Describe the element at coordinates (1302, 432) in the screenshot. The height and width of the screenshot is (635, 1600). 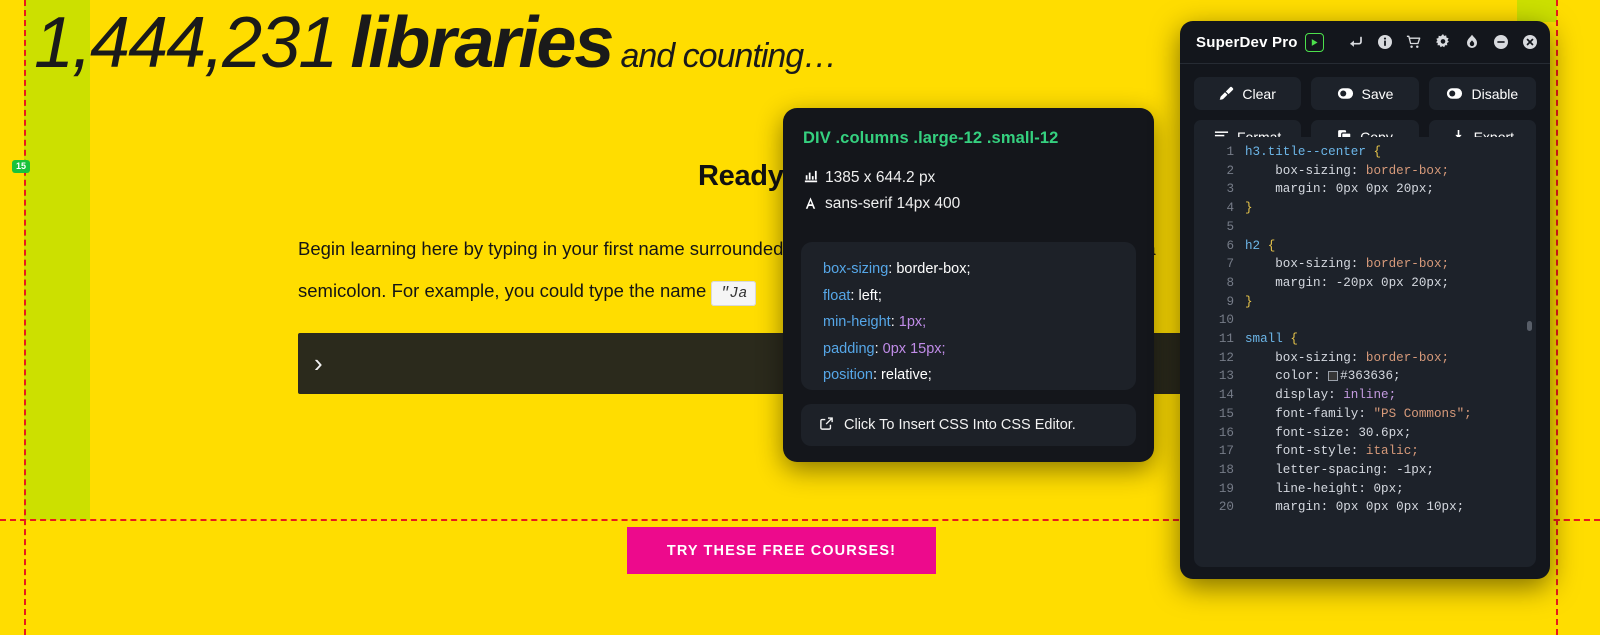
I see `code-token: font-size:` at that location.